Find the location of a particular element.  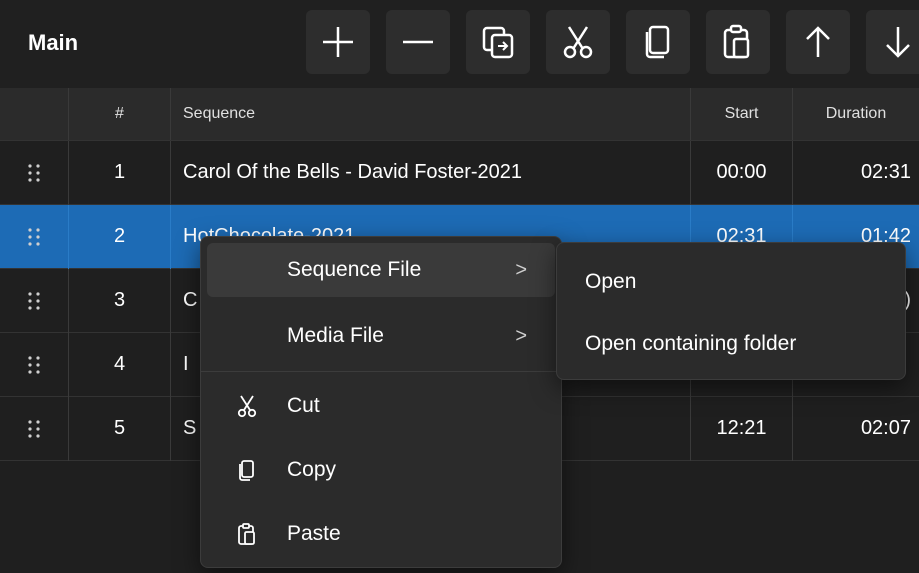

menu-item-copy: Copy is located at coordinates (381, 470).